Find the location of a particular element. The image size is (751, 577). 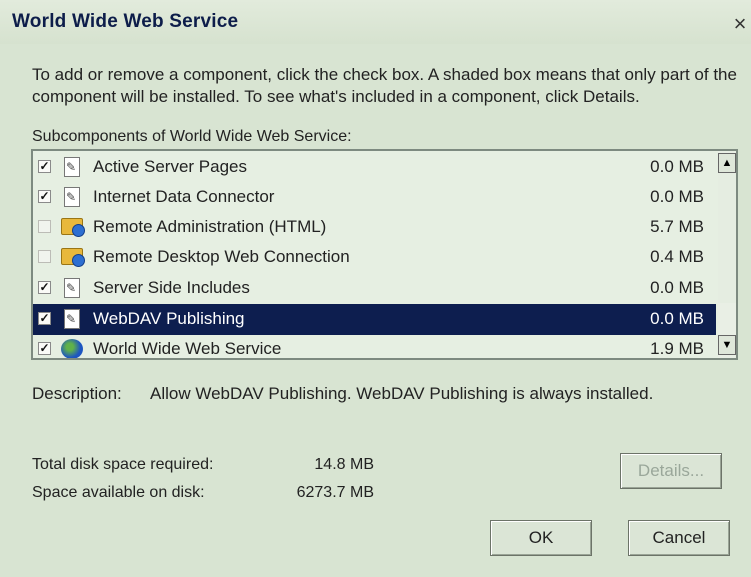

disk-required-value: 14.8 MB is located at coordinates (344, 464).